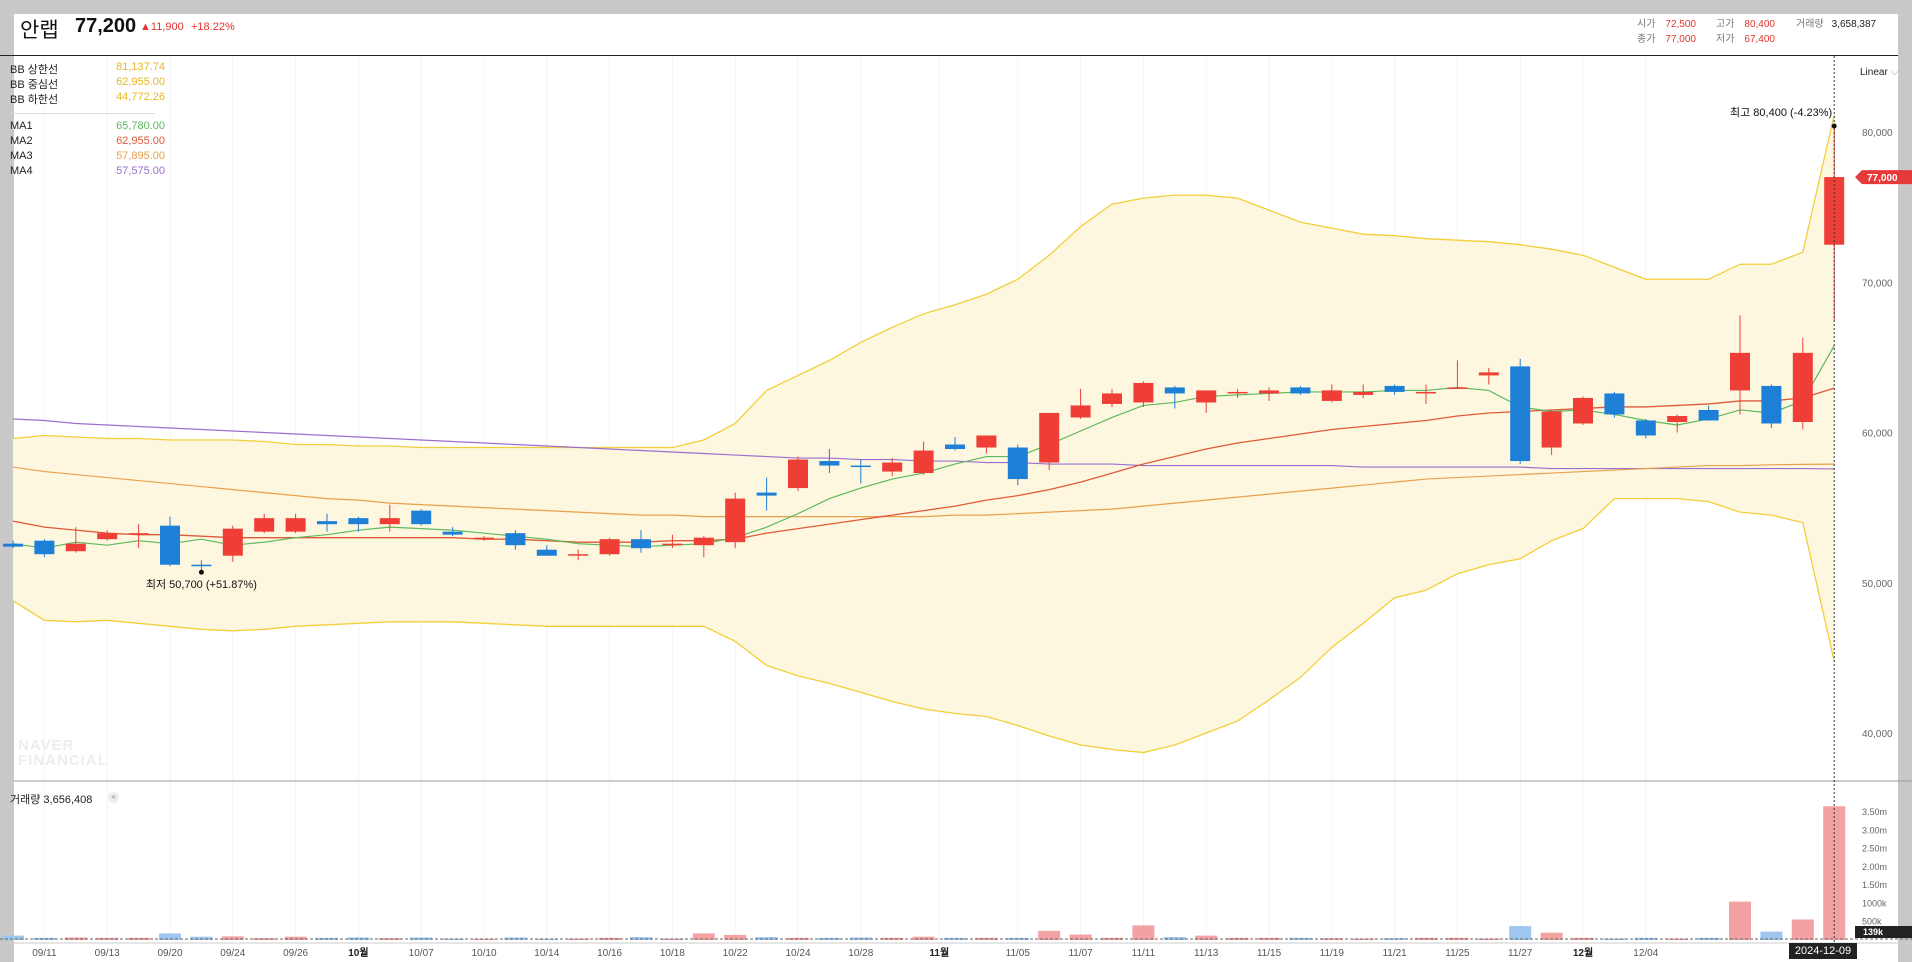 The height and width of the screenshot is (962, 1912). I want to click on x-tick-label: 09/11, so click(44, 953).